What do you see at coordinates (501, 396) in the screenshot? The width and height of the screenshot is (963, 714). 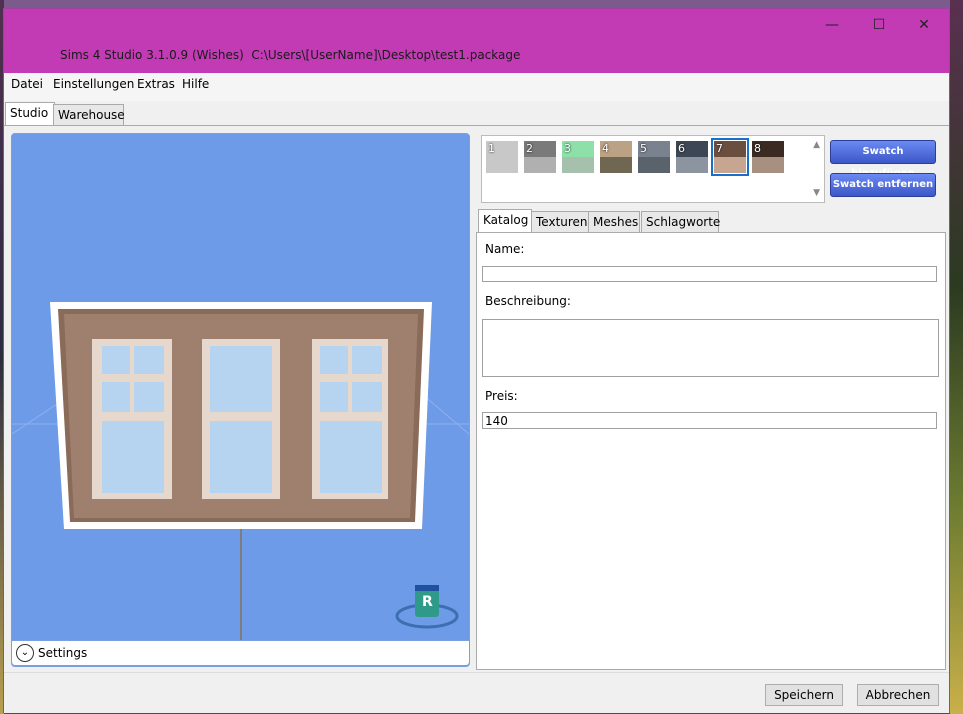 I see `price-label: Preis:` at bounding box center [501, 396].